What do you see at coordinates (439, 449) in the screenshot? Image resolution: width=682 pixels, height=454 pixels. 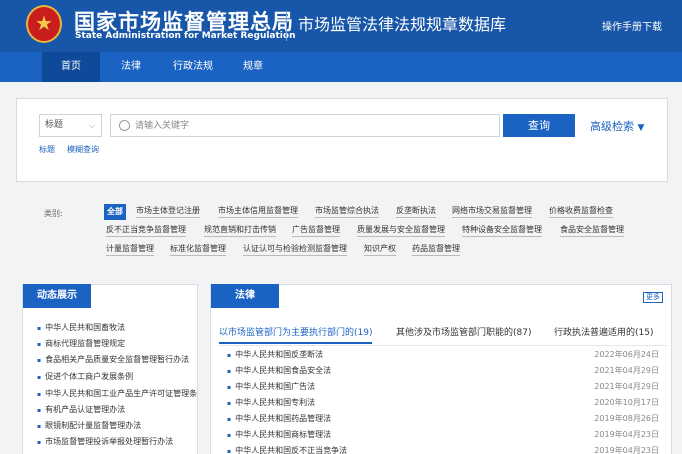 I see `law-row: 中华人民共和国反不正当竞争法 2019年04月23日` at bounding box center [439, 449].